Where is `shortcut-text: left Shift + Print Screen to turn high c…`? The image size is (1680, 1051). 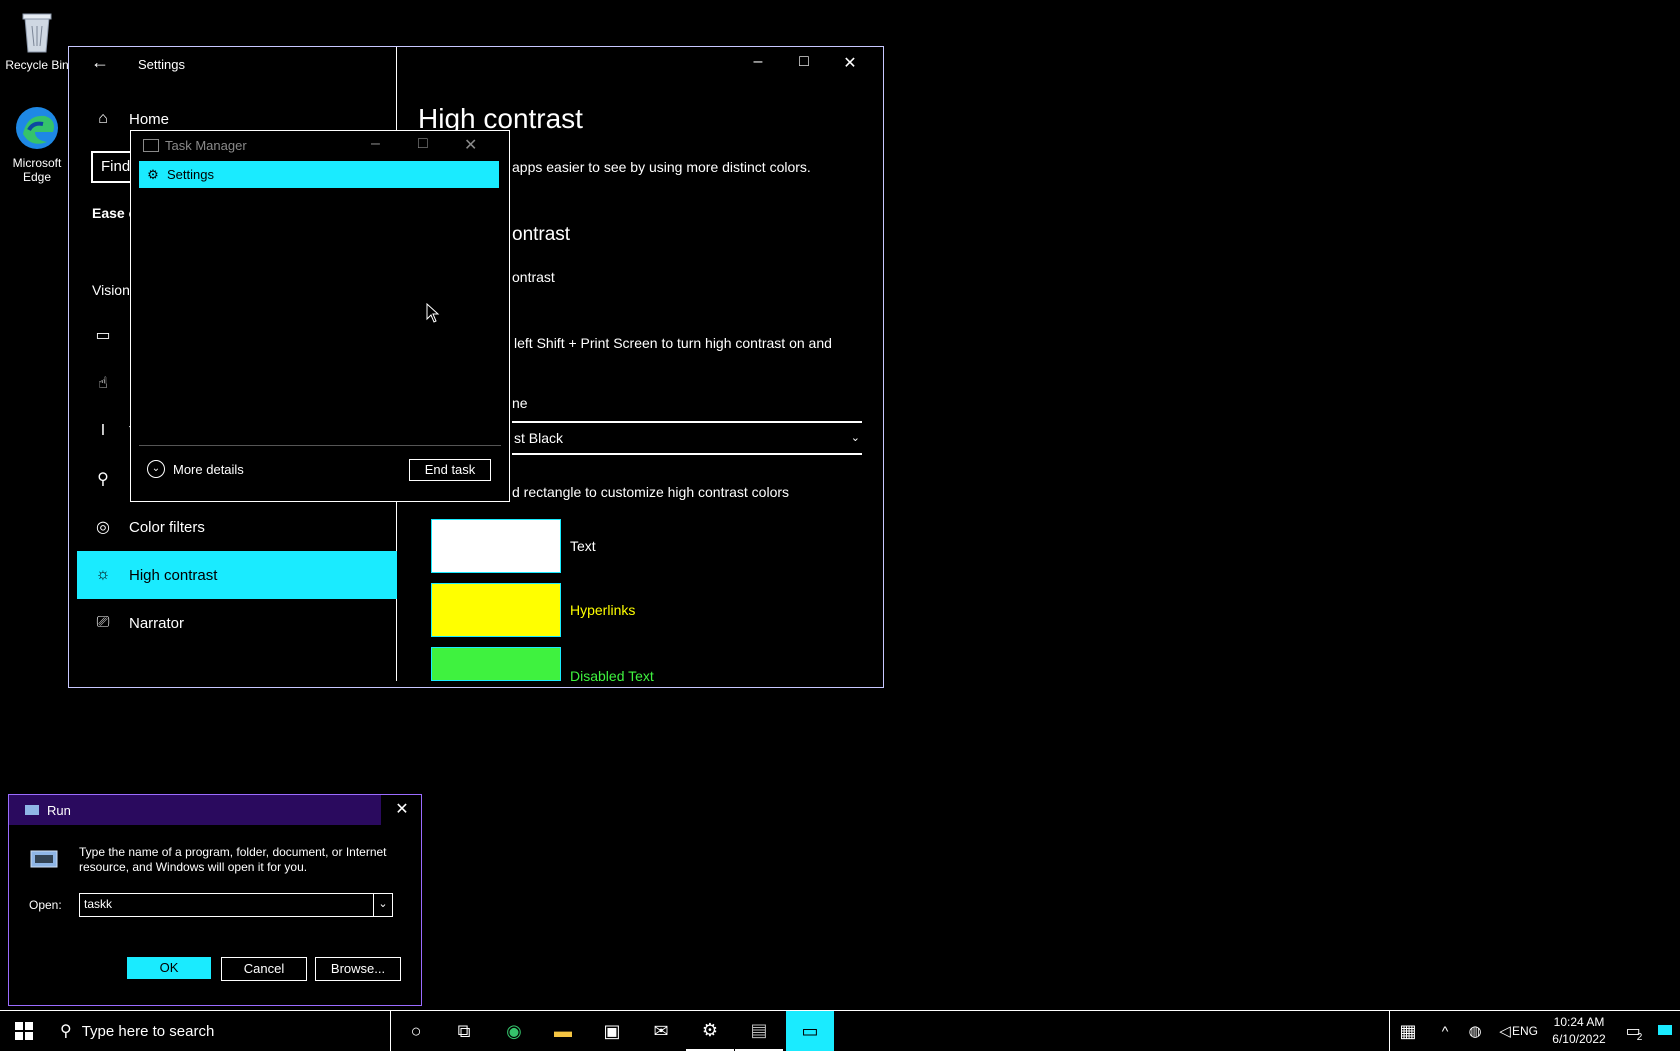
shortcut-text: left Shift + Print Screen to turn high c… is located at coordinates (673, 343).